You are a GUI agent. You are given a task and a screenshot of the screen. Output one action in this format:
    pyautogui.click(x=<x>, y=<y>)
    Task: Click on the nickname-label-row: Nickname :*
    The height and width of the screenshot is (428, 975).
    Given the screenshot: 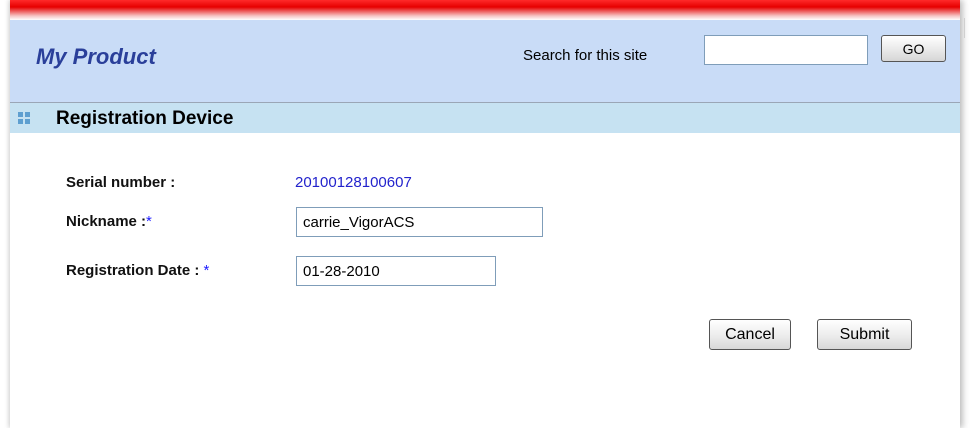 What is the action you would take?
    pyautogui.click(x=109, y=221)
    